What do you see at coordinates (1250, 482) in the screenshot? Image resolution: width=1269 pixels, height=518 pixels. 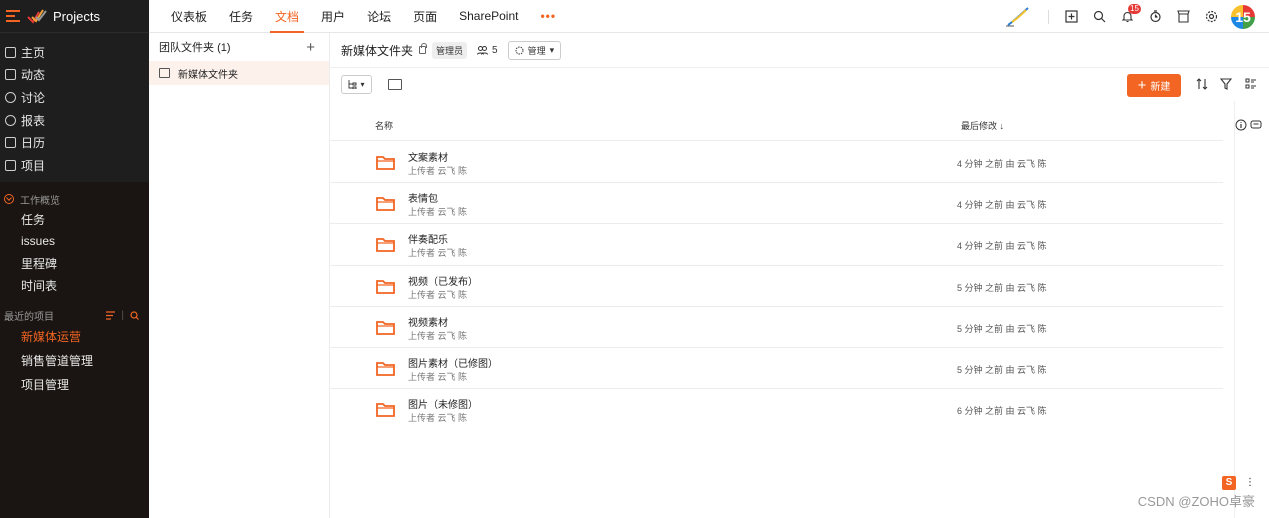 I see `more-vertical-icon: ⋮` at bounding box center [1250, 482].